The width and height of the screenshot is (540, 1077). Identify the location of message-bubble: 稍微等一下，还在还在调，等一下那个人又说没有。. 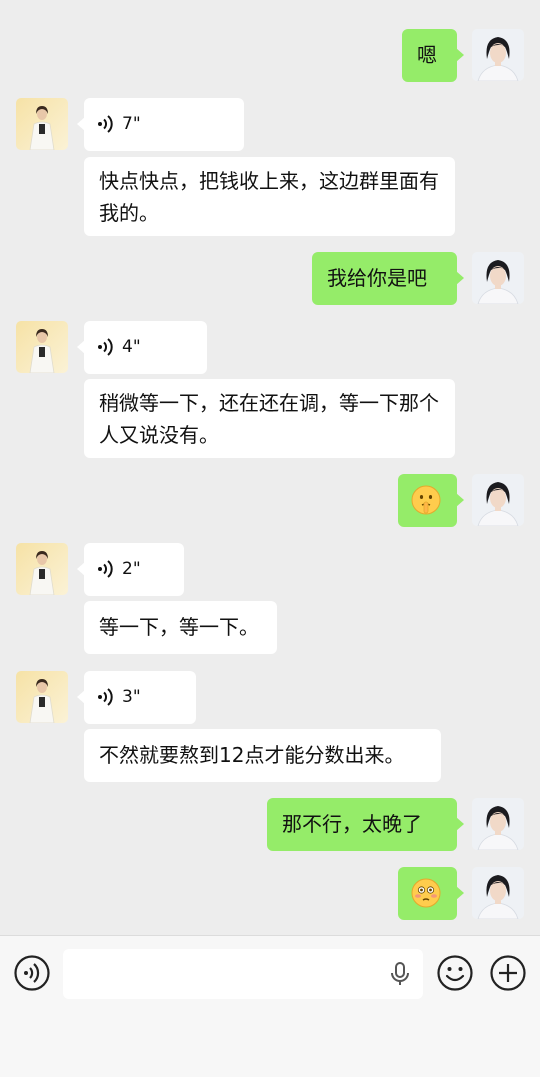
(269, 418).